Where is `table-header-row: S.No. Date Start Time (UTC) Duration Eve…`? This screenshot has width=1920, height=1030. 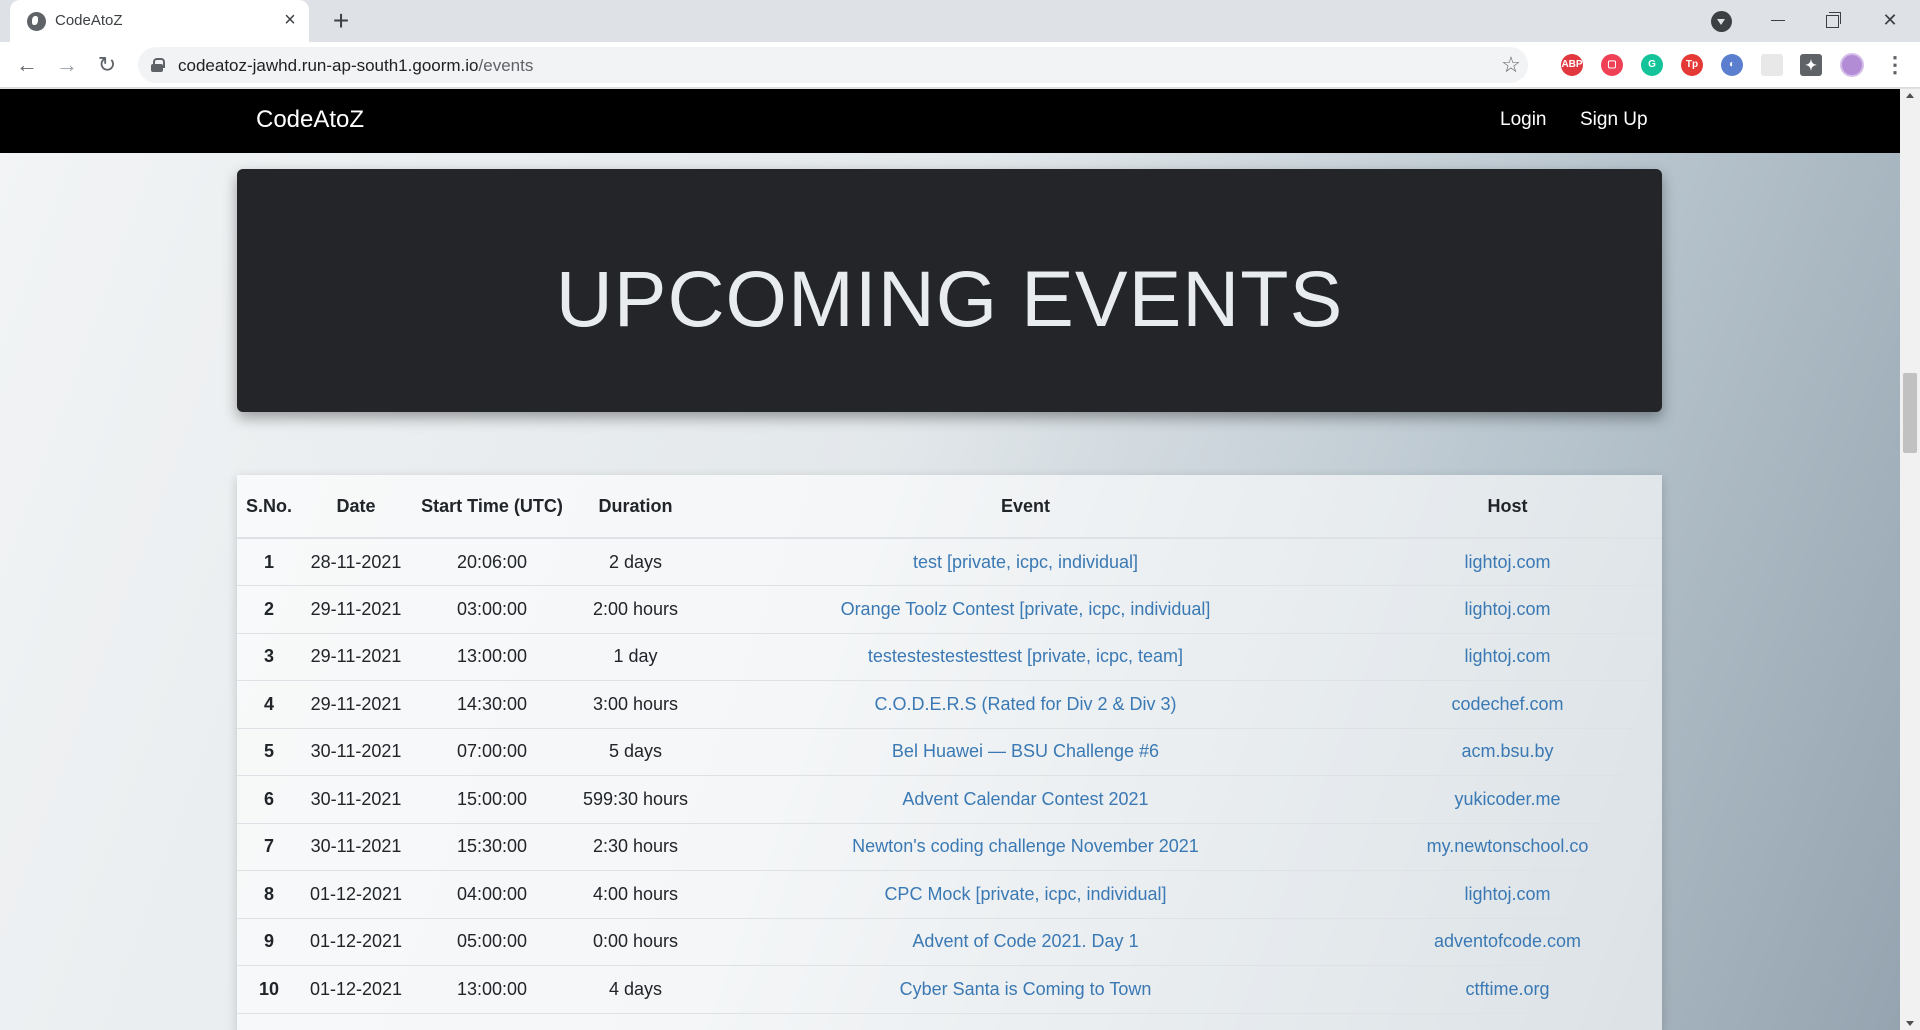
table-header-row: S.No. Date Start Time (UTC) Duration Eve… is located at coordinates (949, 507).